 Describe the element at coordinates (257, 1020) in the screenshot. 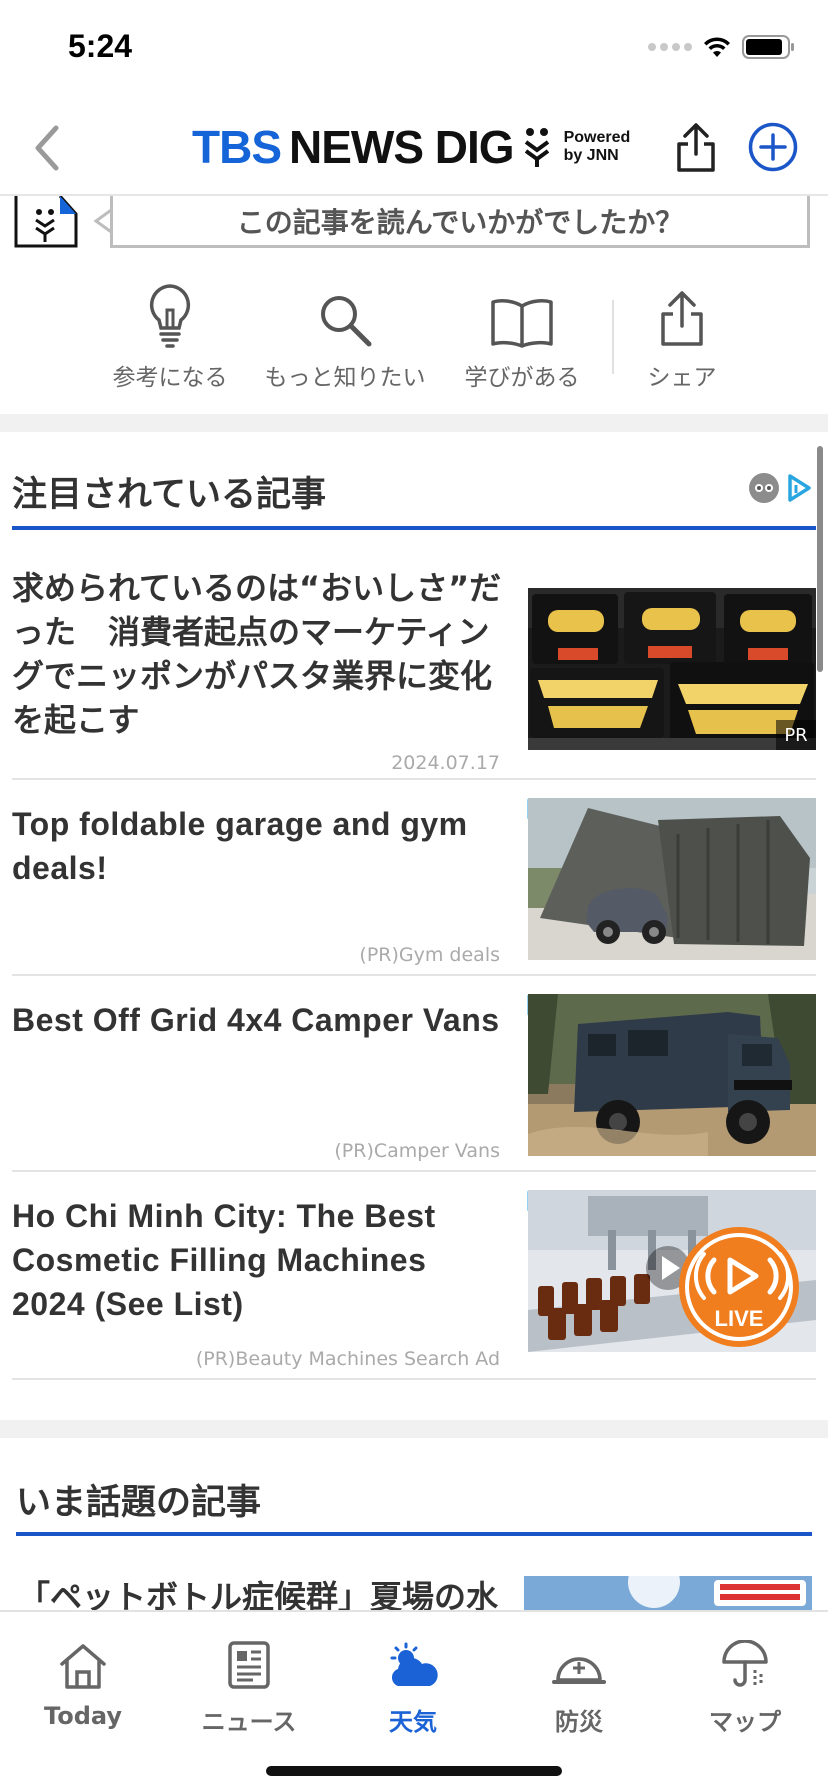

I see `article-title: Best Off Grid 4x4 Camper Vans` at that location.